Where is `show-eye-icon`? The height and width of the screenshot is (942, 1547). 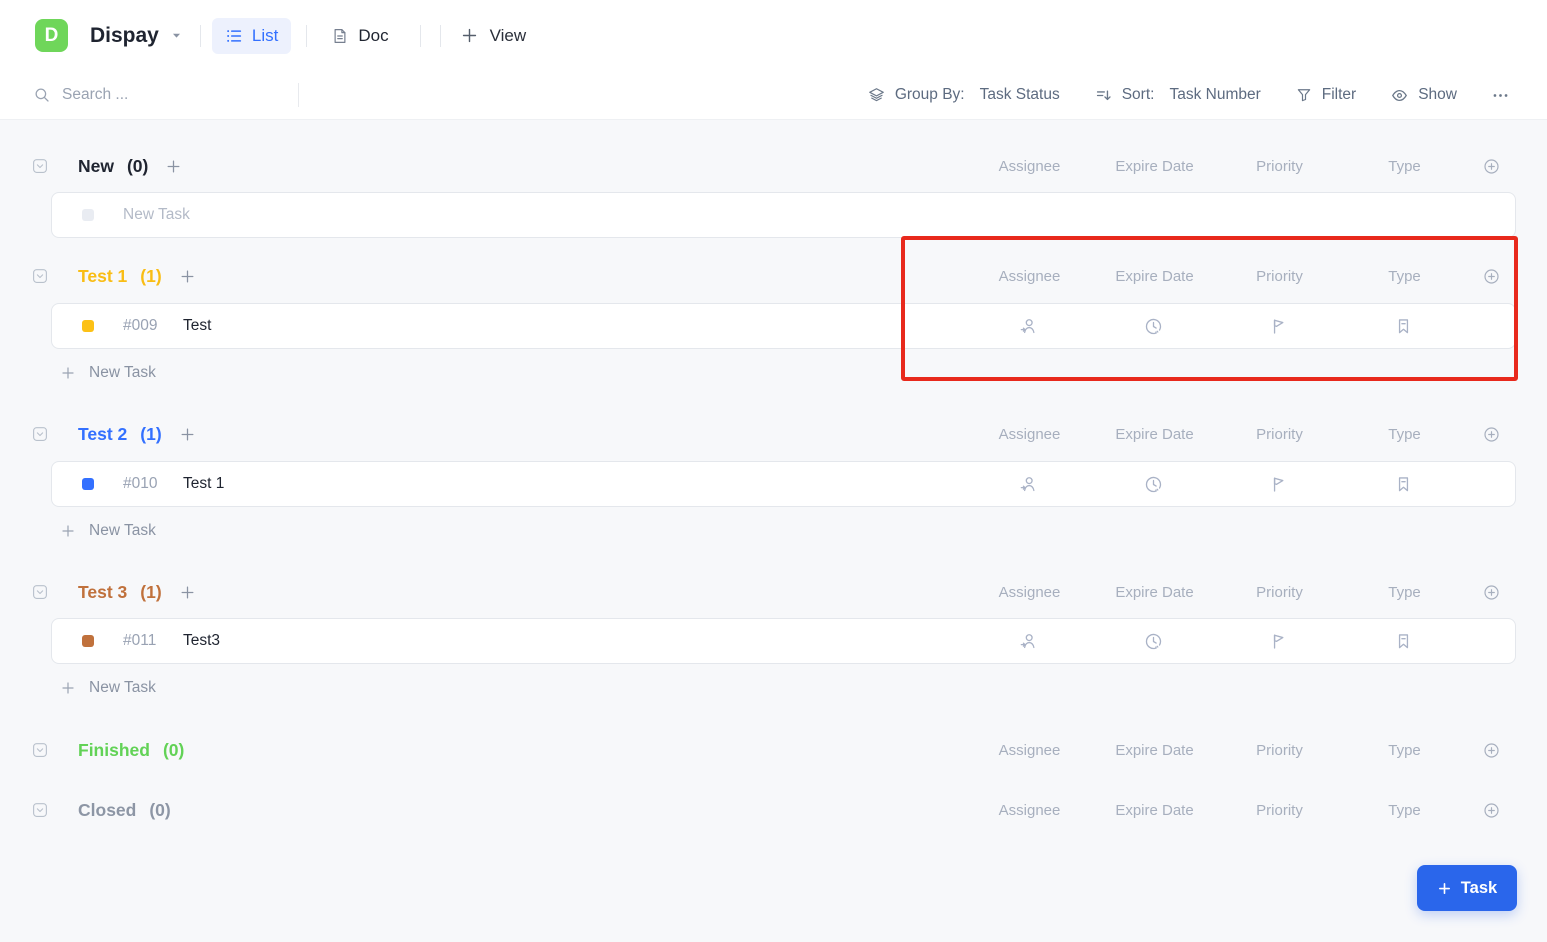
show-eye-icon is located at coordinates (1399, 95).